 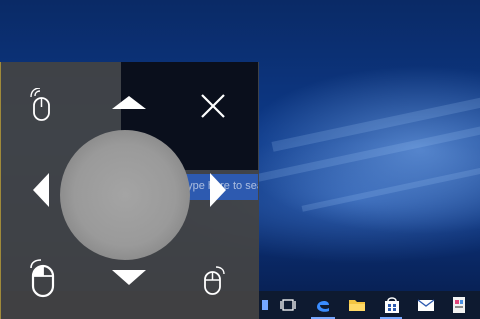 I want to click on file-explorer-icon, so click(x=357, y=305).